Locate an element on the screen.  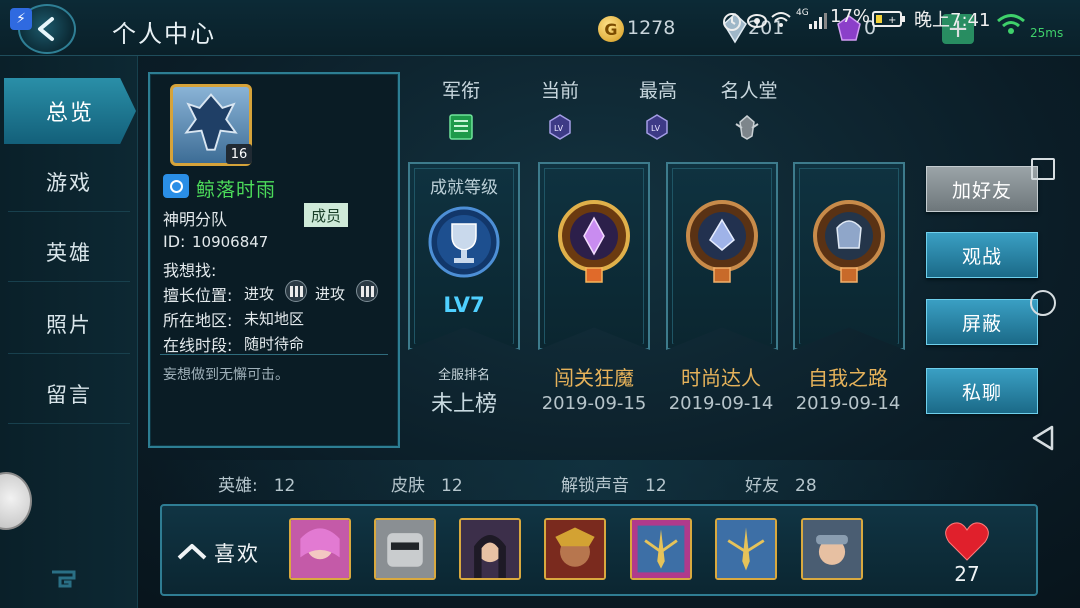
private-chat-button: 私聊 is located at coordinates (982, 391).